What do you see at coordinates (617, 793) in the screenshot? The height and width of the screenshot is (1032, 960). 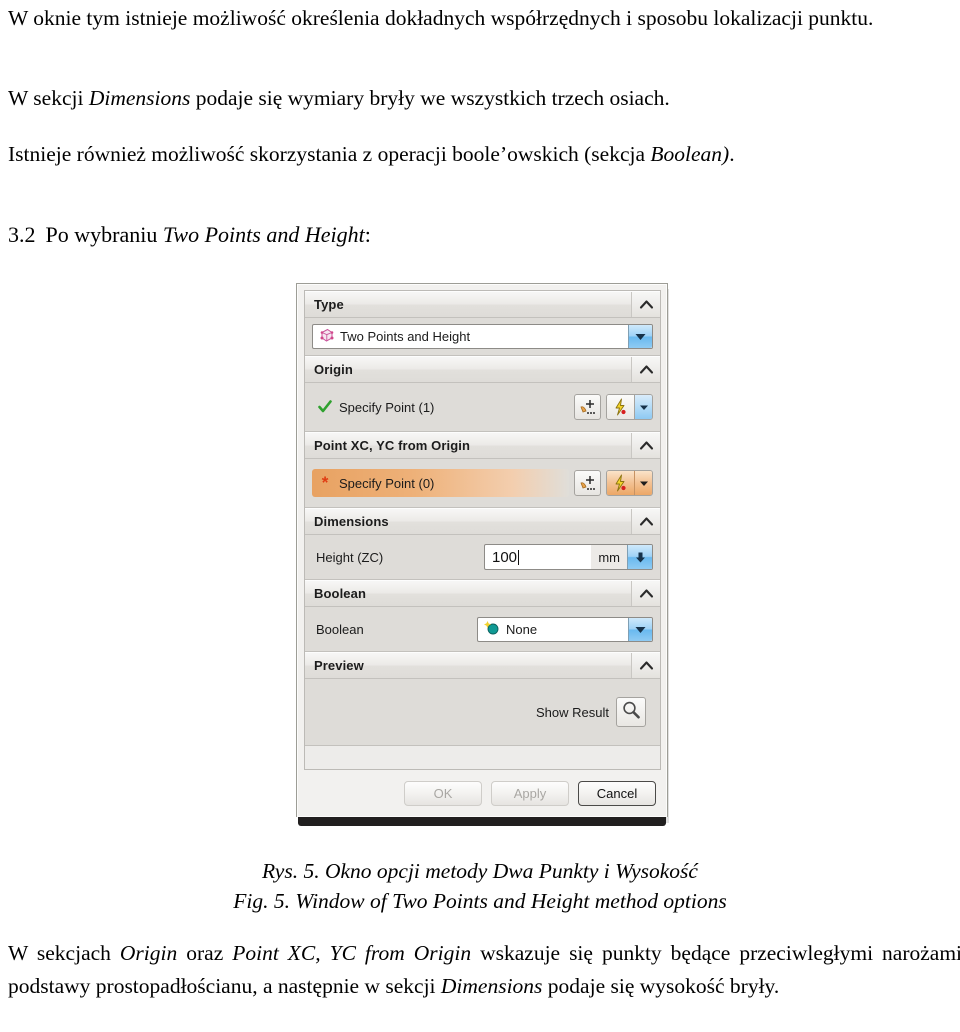 I see `cancel-button: Cancel` at bounding box center [617, 793].